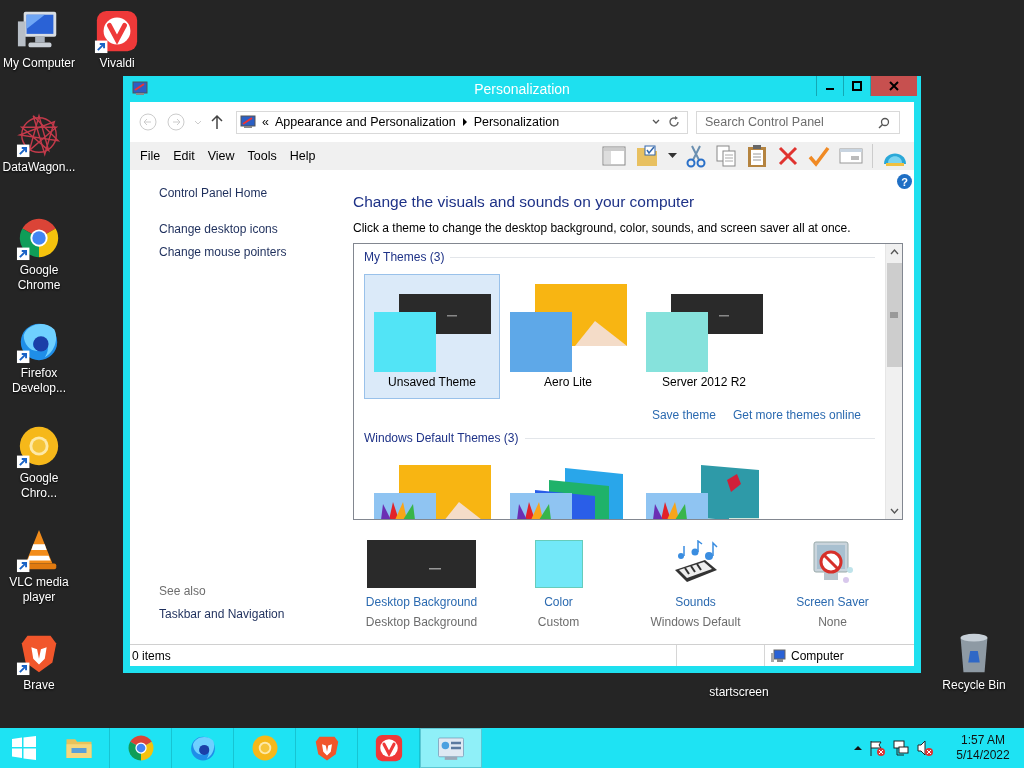 The image size is (1024, 768). I want to click on setting-value: Windows Default, so click(695, 622).